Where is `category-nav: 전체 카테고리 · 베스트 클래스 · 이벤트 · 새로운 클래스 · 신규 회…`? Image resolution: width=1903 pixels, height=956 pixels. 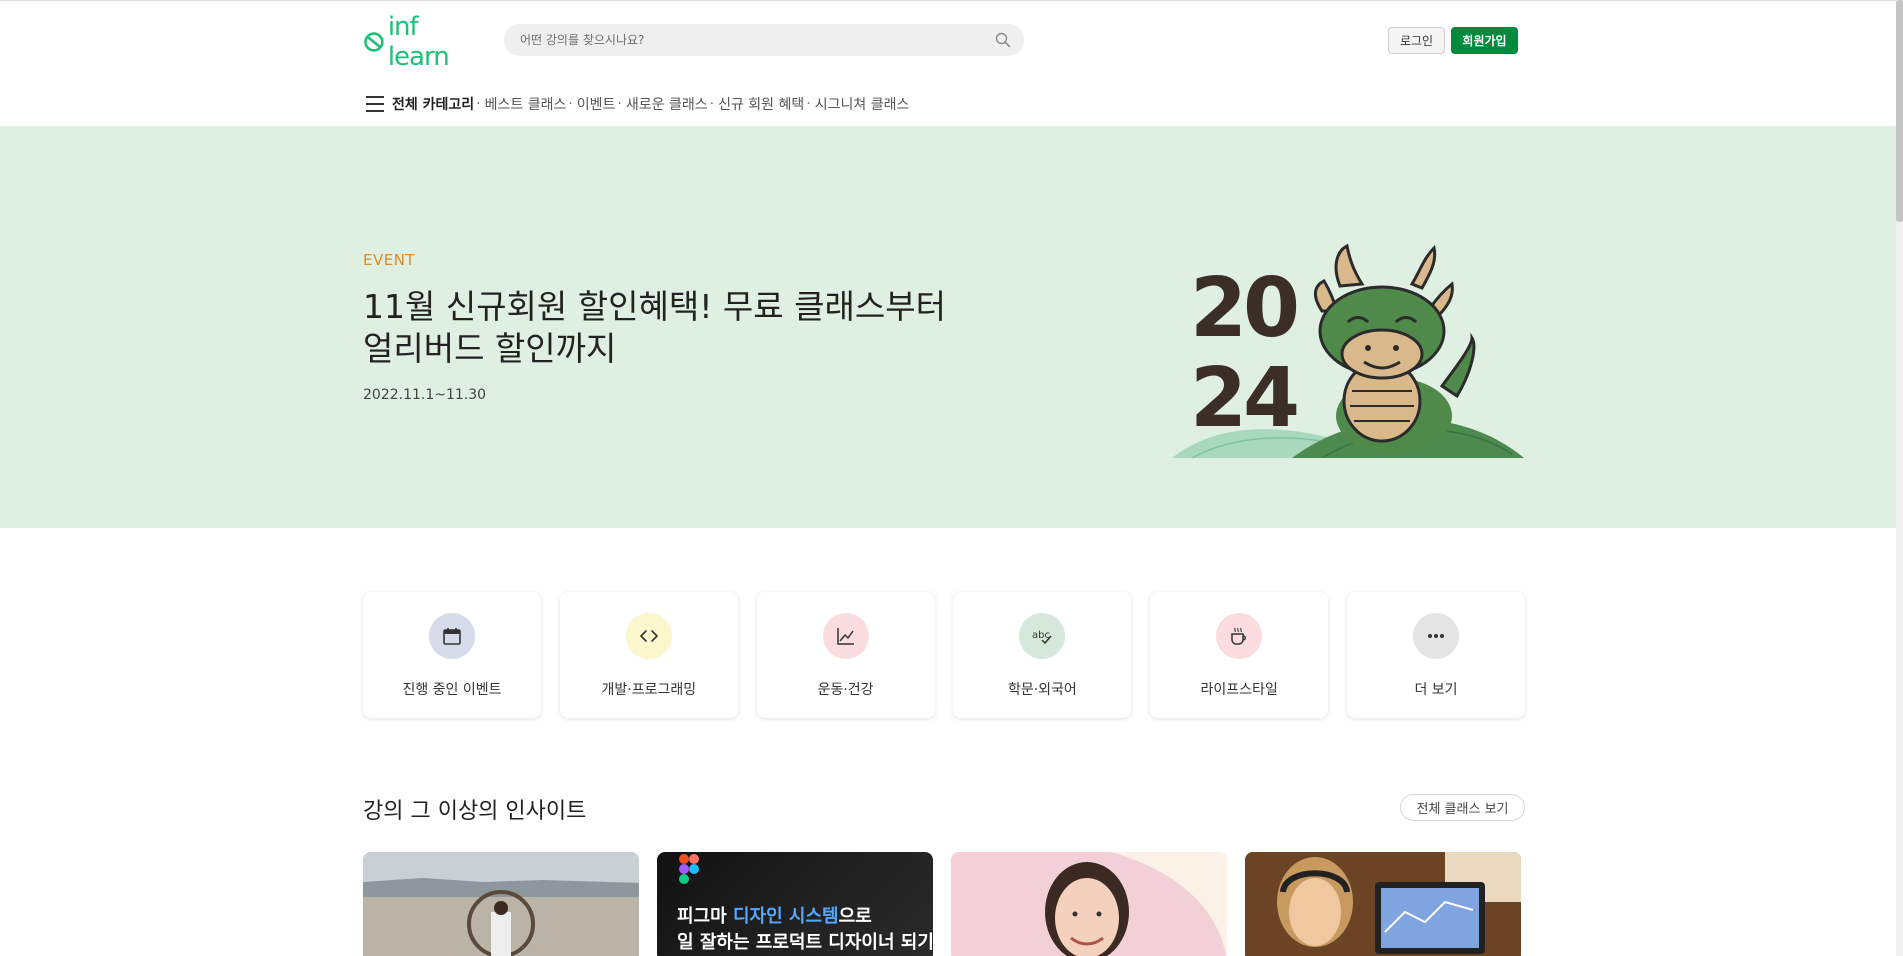
category-nav: 전체 카테고리 · 베스트 클래스 · 이벤트 · 새로운 클래스 · 신규 회… is located at coordinates (637, 104).